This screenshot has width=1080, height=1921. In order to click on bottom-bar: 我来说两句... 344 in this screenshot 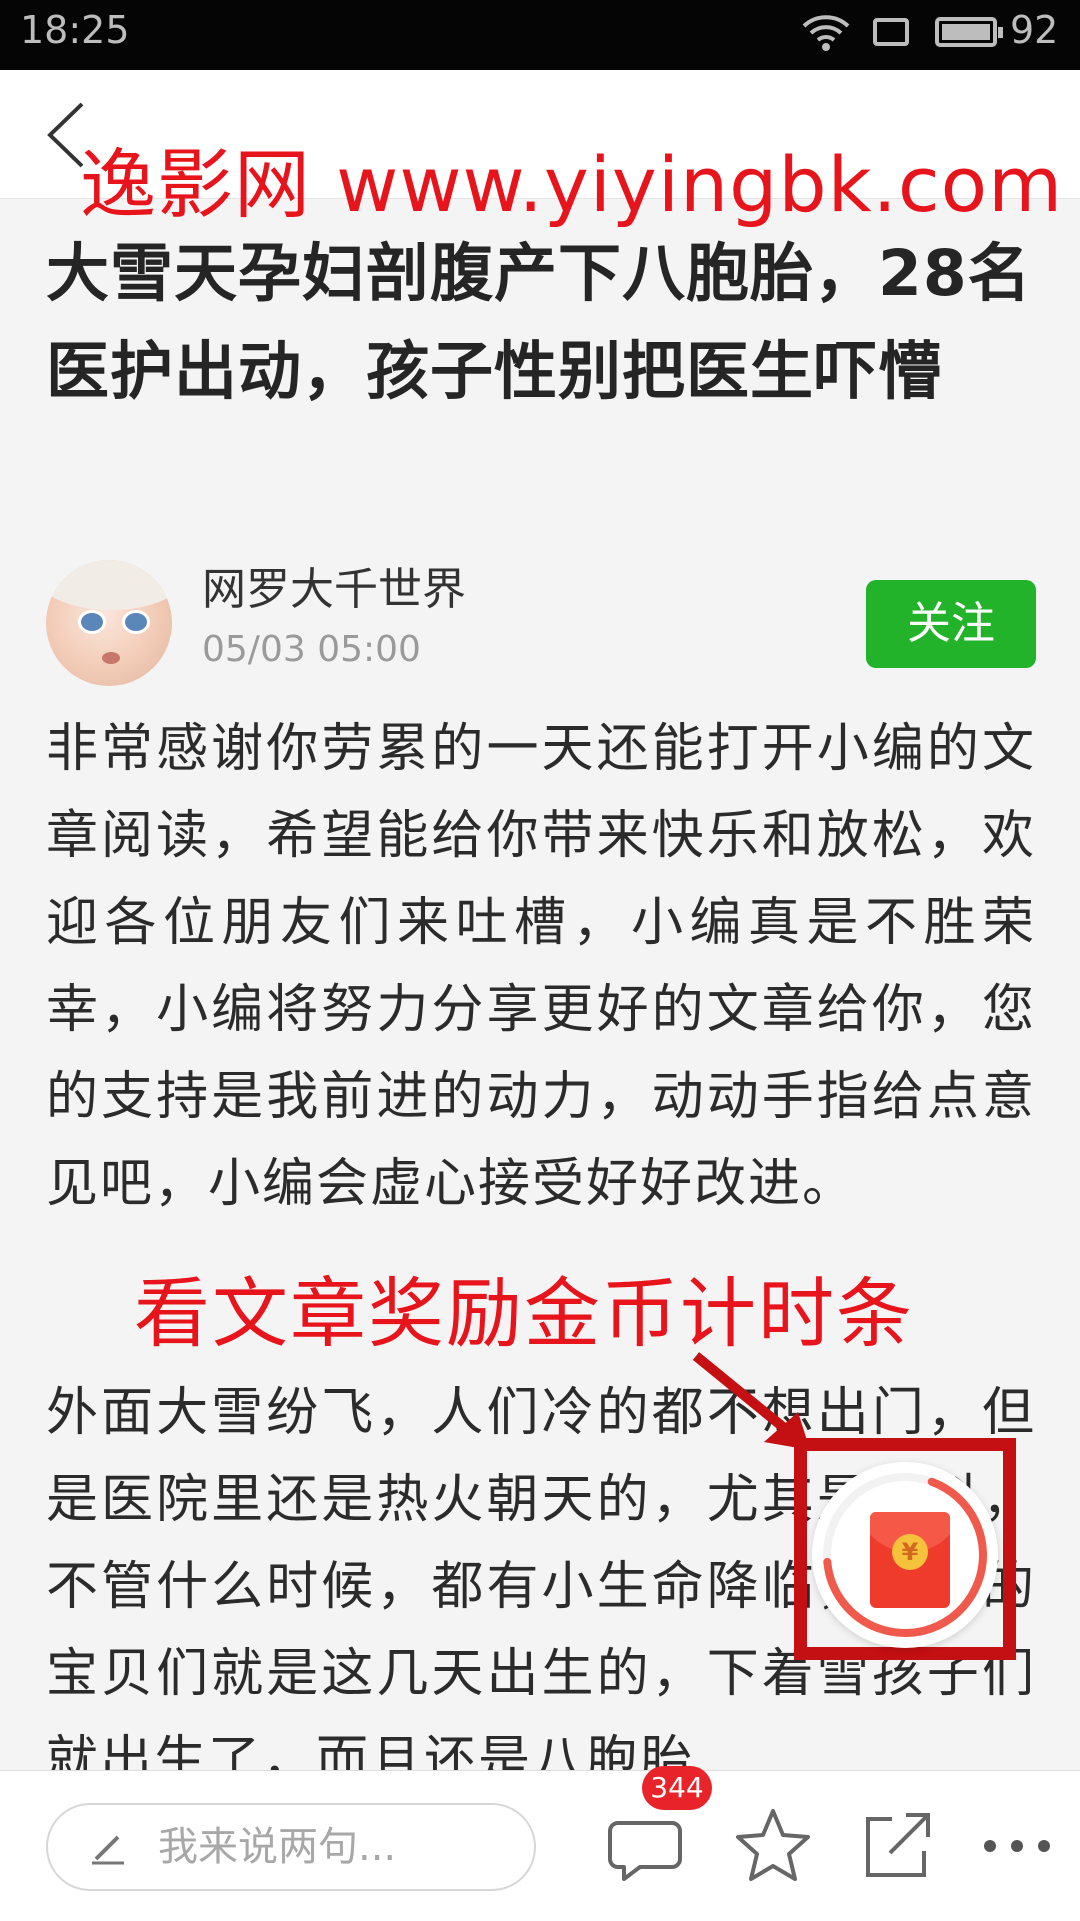, I will do `click(540, 1843)`.